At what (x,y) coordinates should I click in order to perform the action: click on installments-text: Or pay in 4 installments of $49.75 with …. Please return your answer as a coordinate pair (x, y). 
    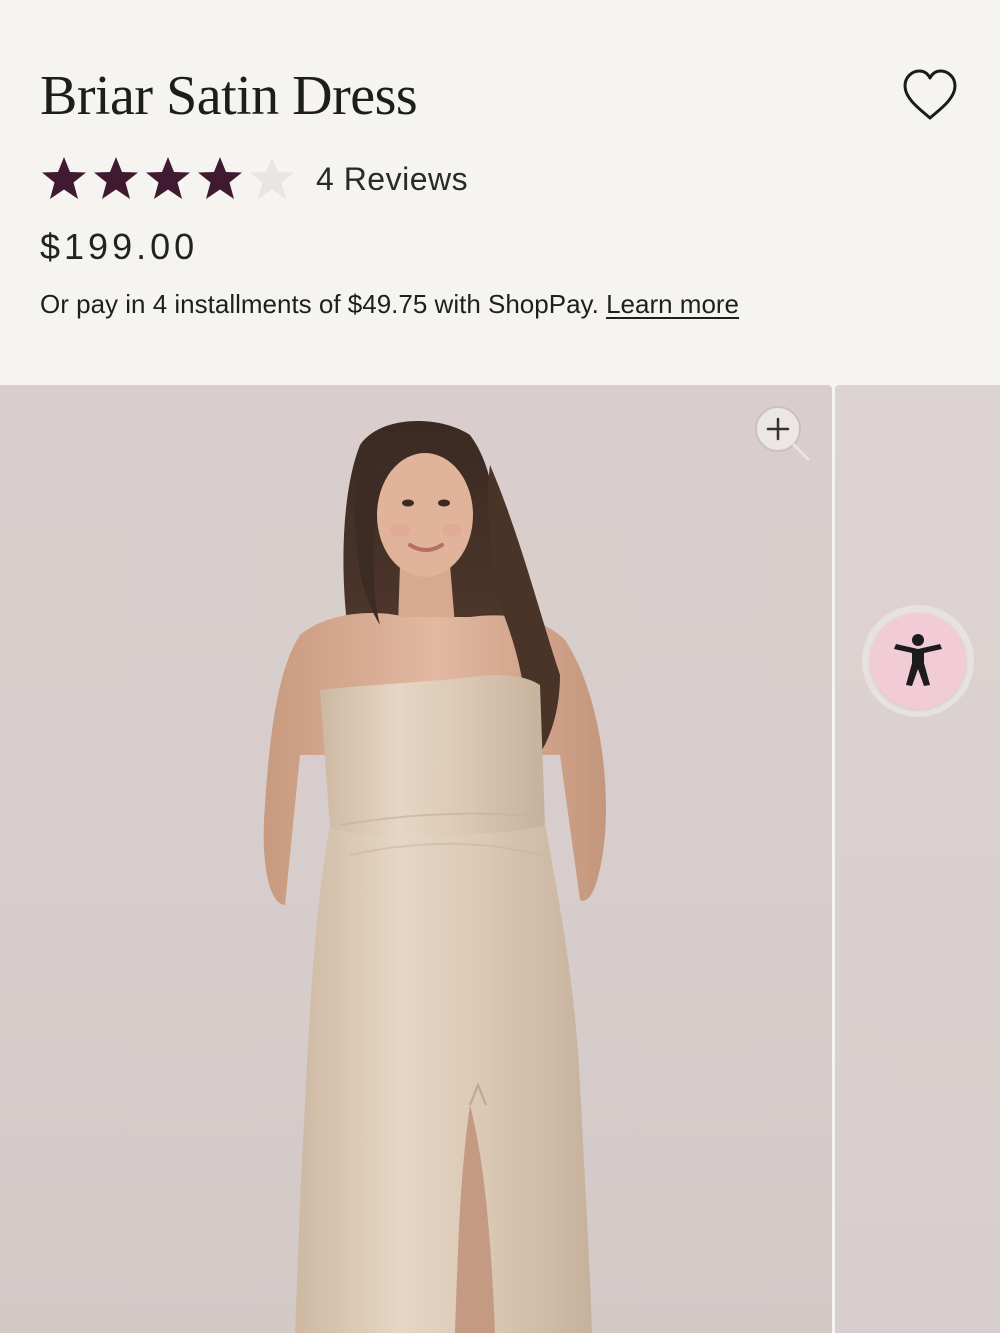
    Looking at the image, I should click on (319, 304).